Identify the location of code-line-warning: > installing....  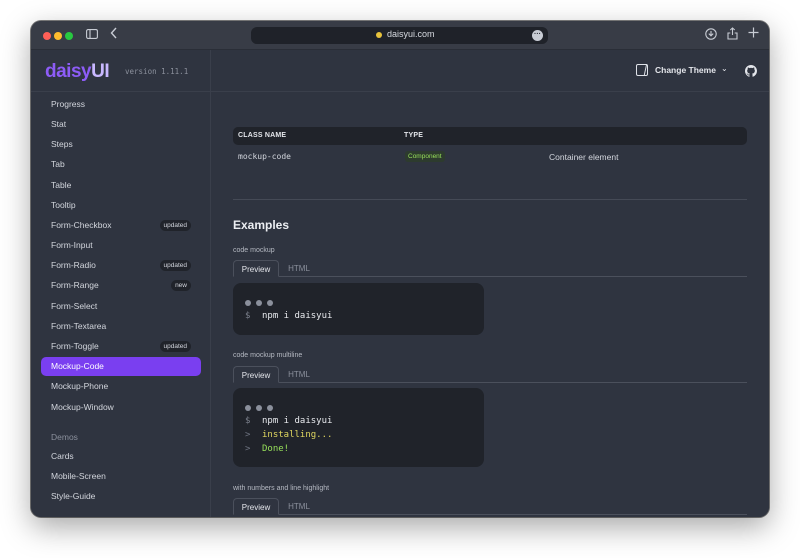
(288, 435).